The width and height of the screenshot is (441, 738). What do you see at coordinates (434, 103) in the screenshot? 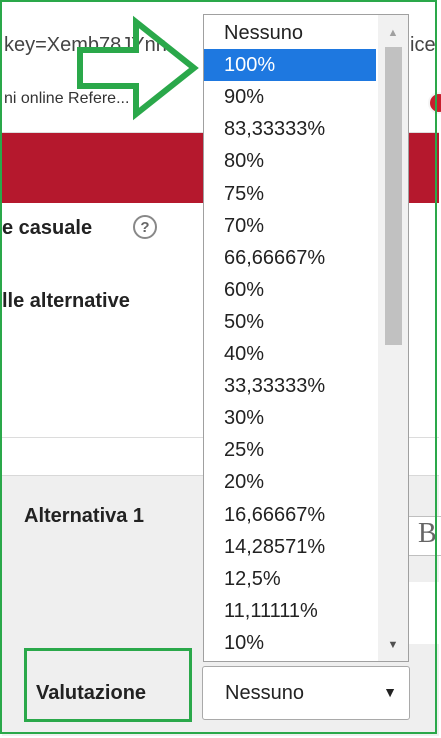
I see `bookmark-favicon-icon` at bounding box center [434, 103].